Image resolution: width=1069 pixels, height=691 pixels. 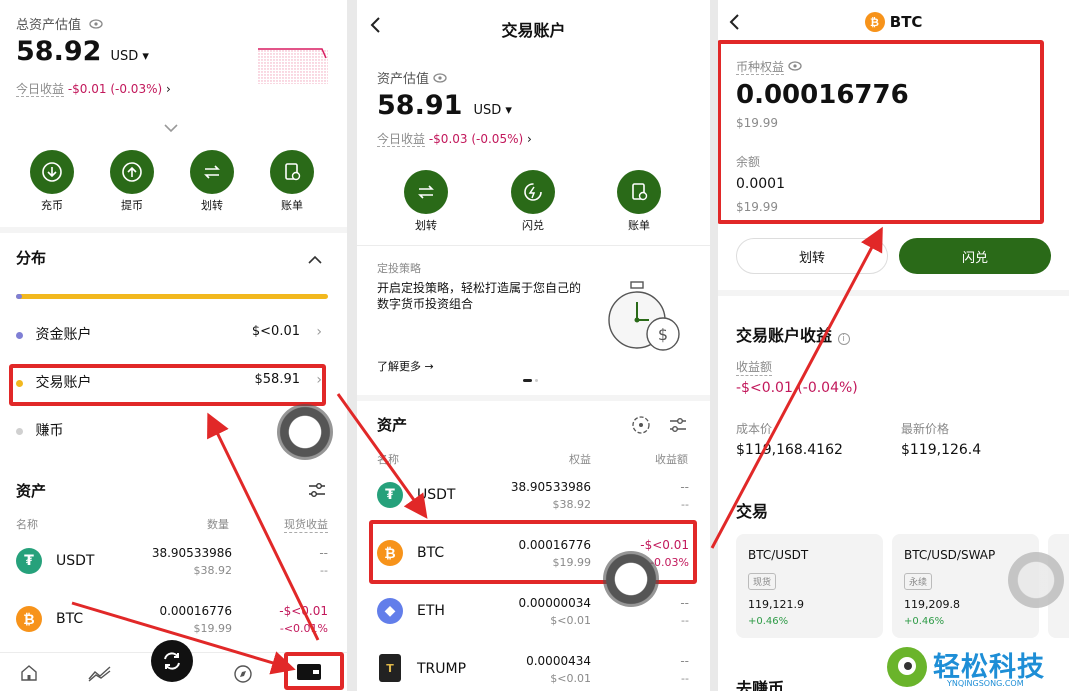 I want to click on watermark: 轻松科技 YNQINGSONG.COM, so click(x=976, y=667).